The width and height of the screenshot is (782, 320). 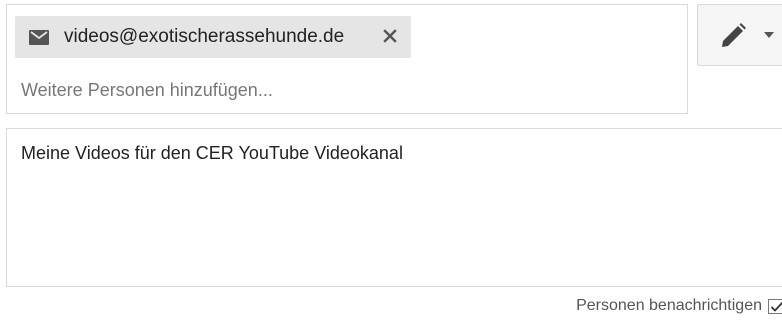 I want to click on pencil-icon, so click(x=733, y=36).